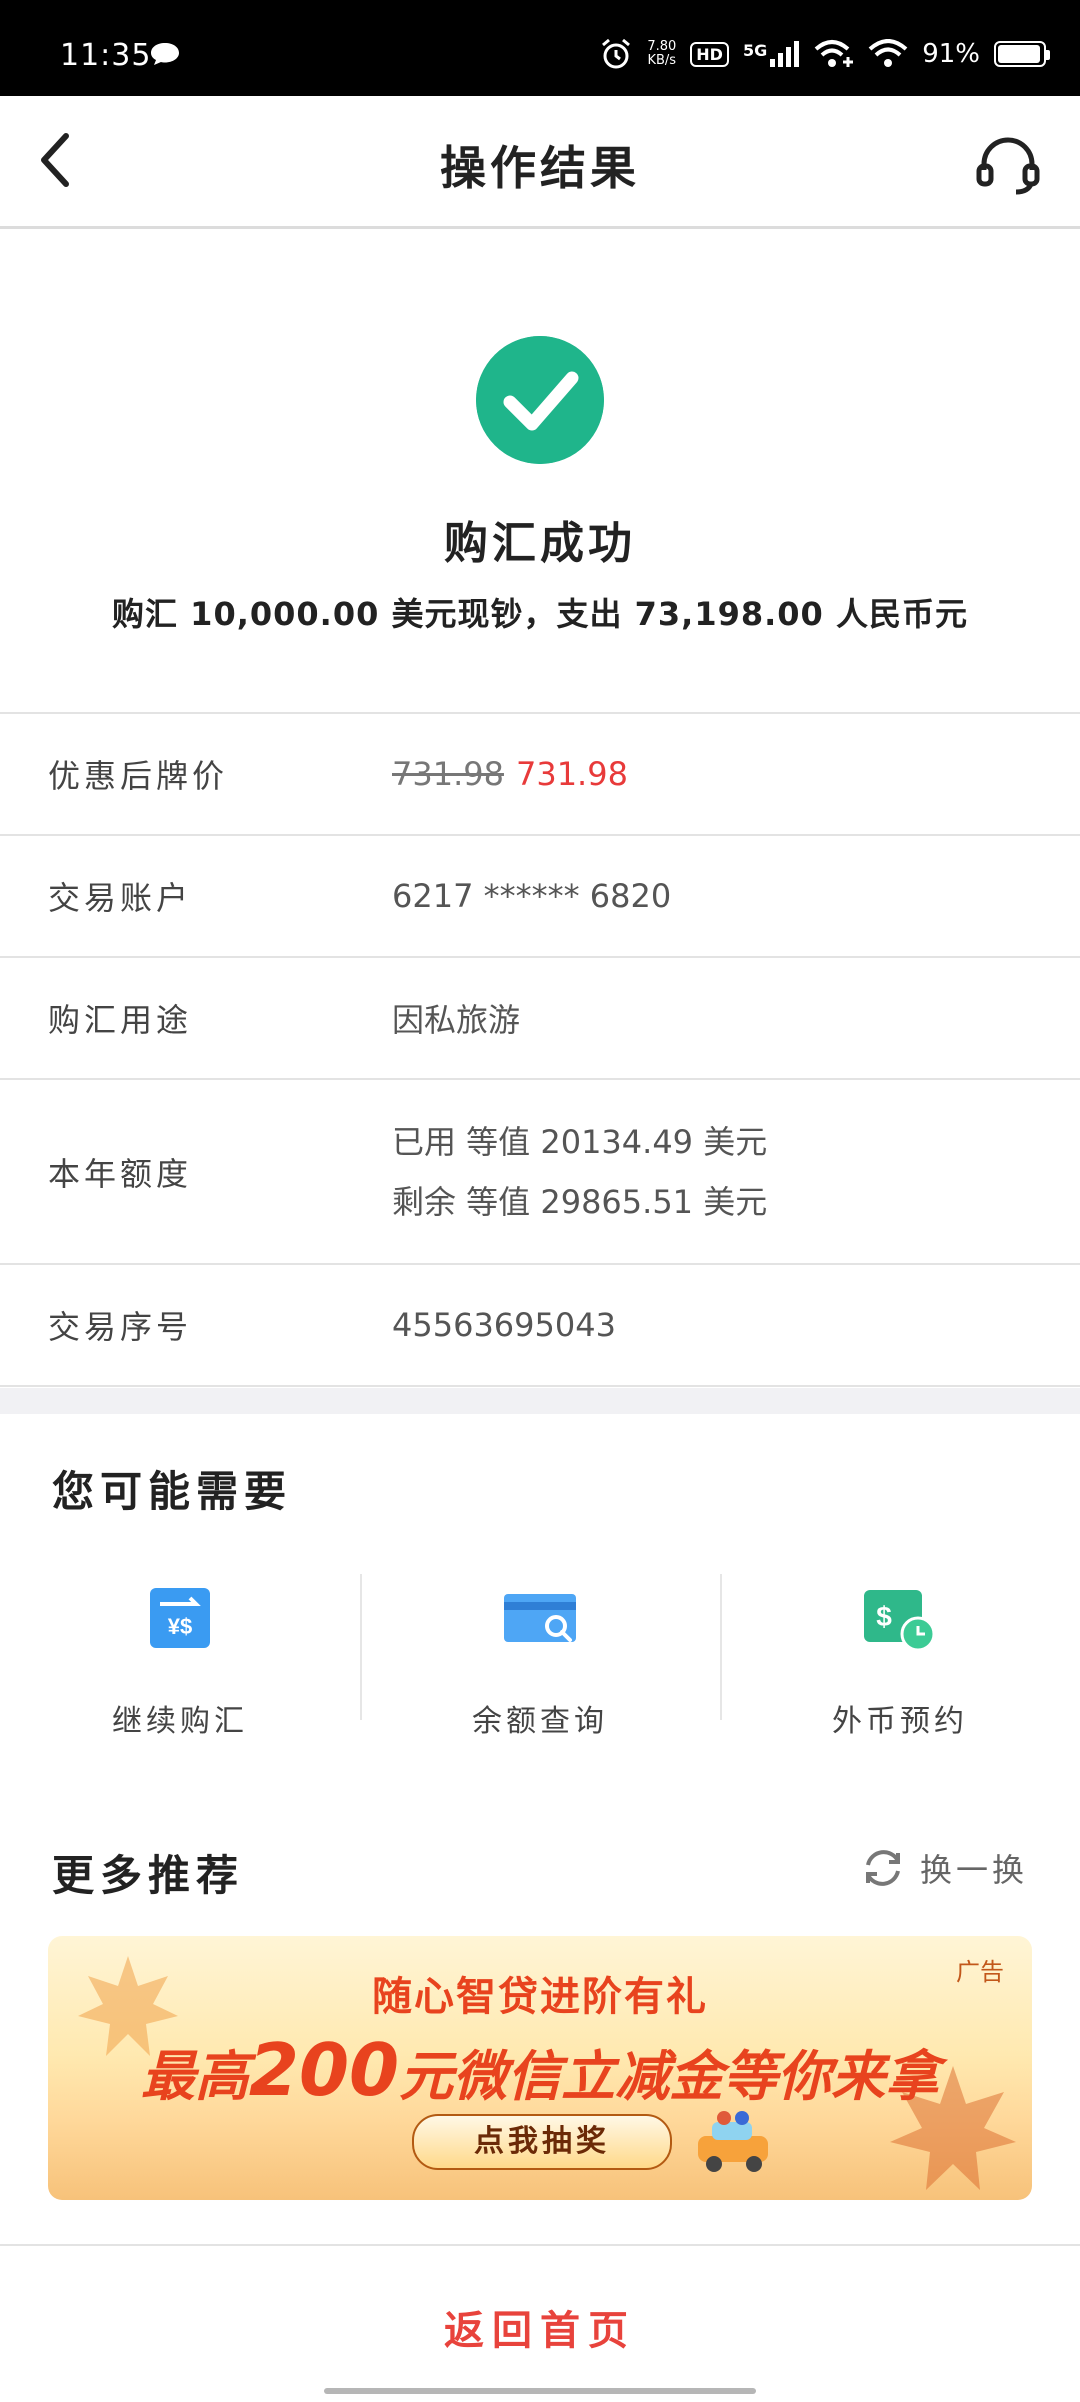 Image resolution: width=1080 pixels, height=2402 pixels. Describe the element at coordinates (180, 1721) in the screenshot. I see `continue-exchange-label: 继续购汇` at that location.